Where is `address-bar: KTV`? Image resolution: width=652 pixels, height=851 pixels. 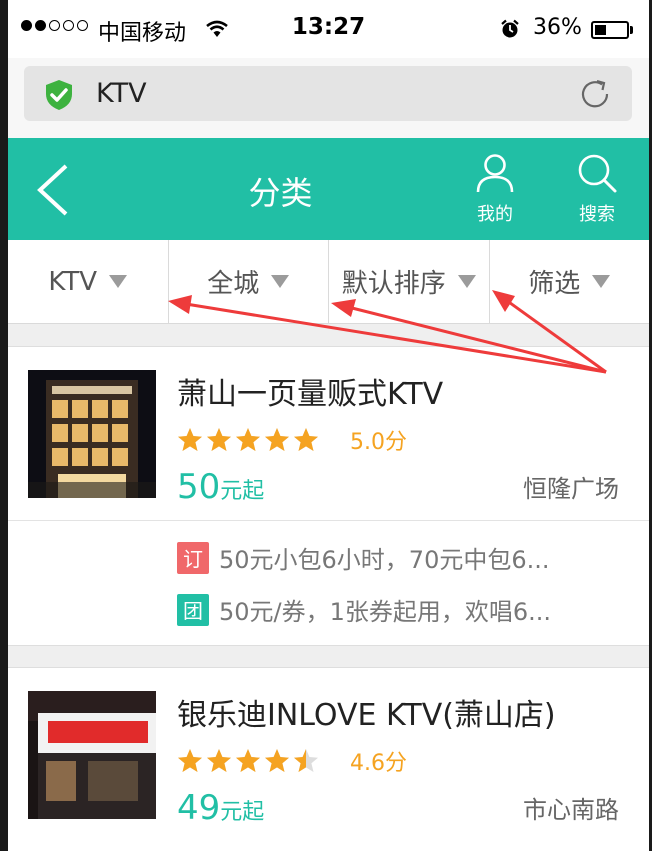 address-bar: KTV is located at coordinates (328, 93).